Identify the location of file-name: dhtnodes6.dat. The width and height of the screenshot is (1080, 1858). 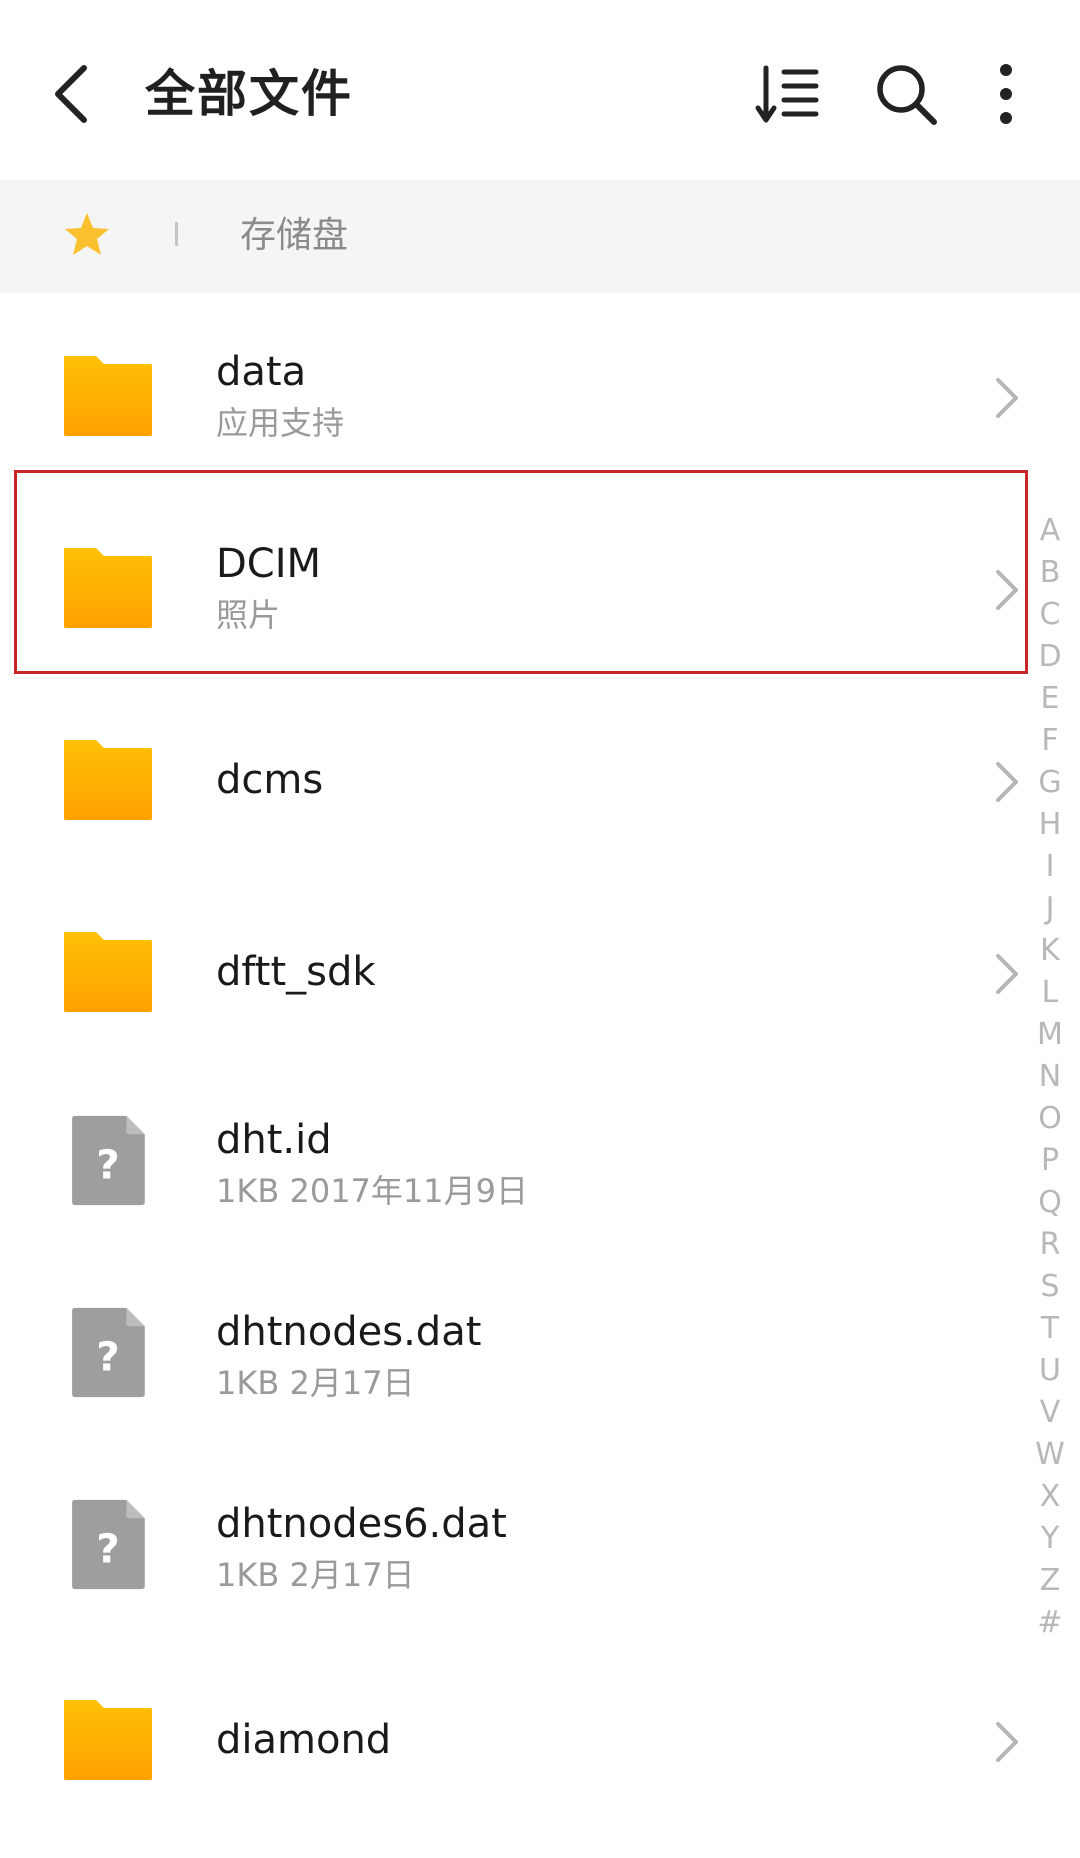
(361, 1524).